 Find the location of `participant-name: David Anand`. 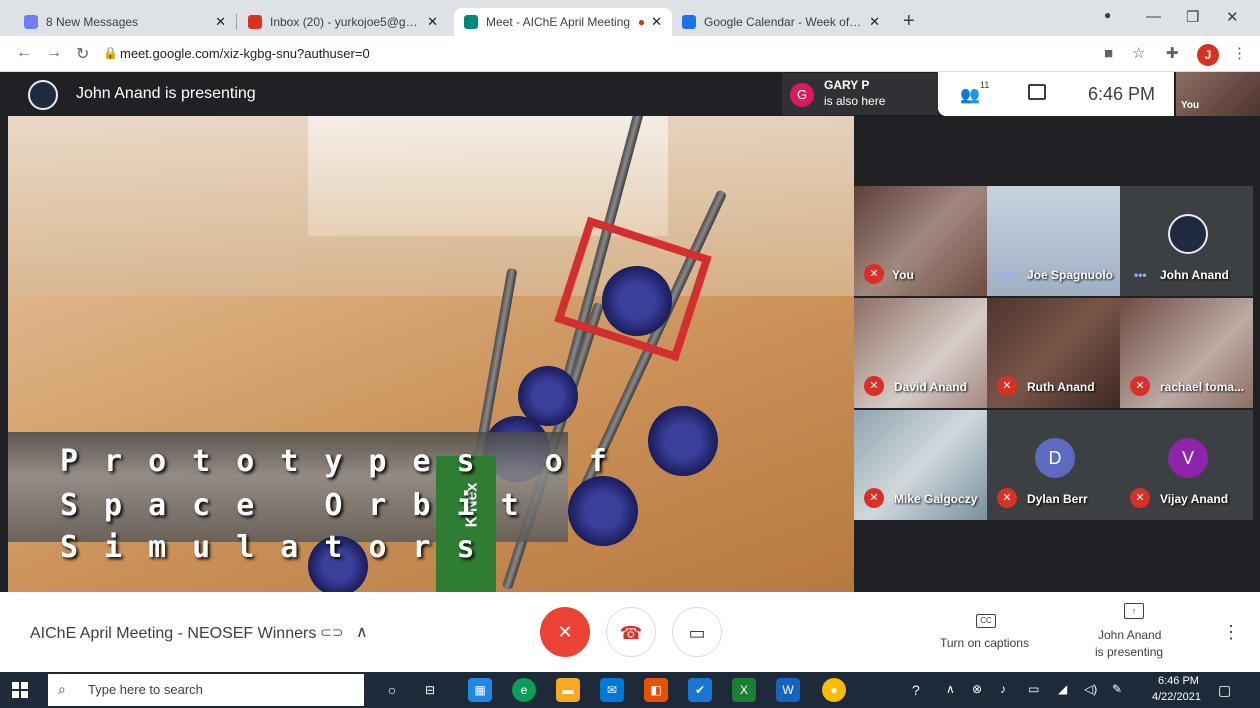

participant-name: David Anand is located at coordinates (930, 387).